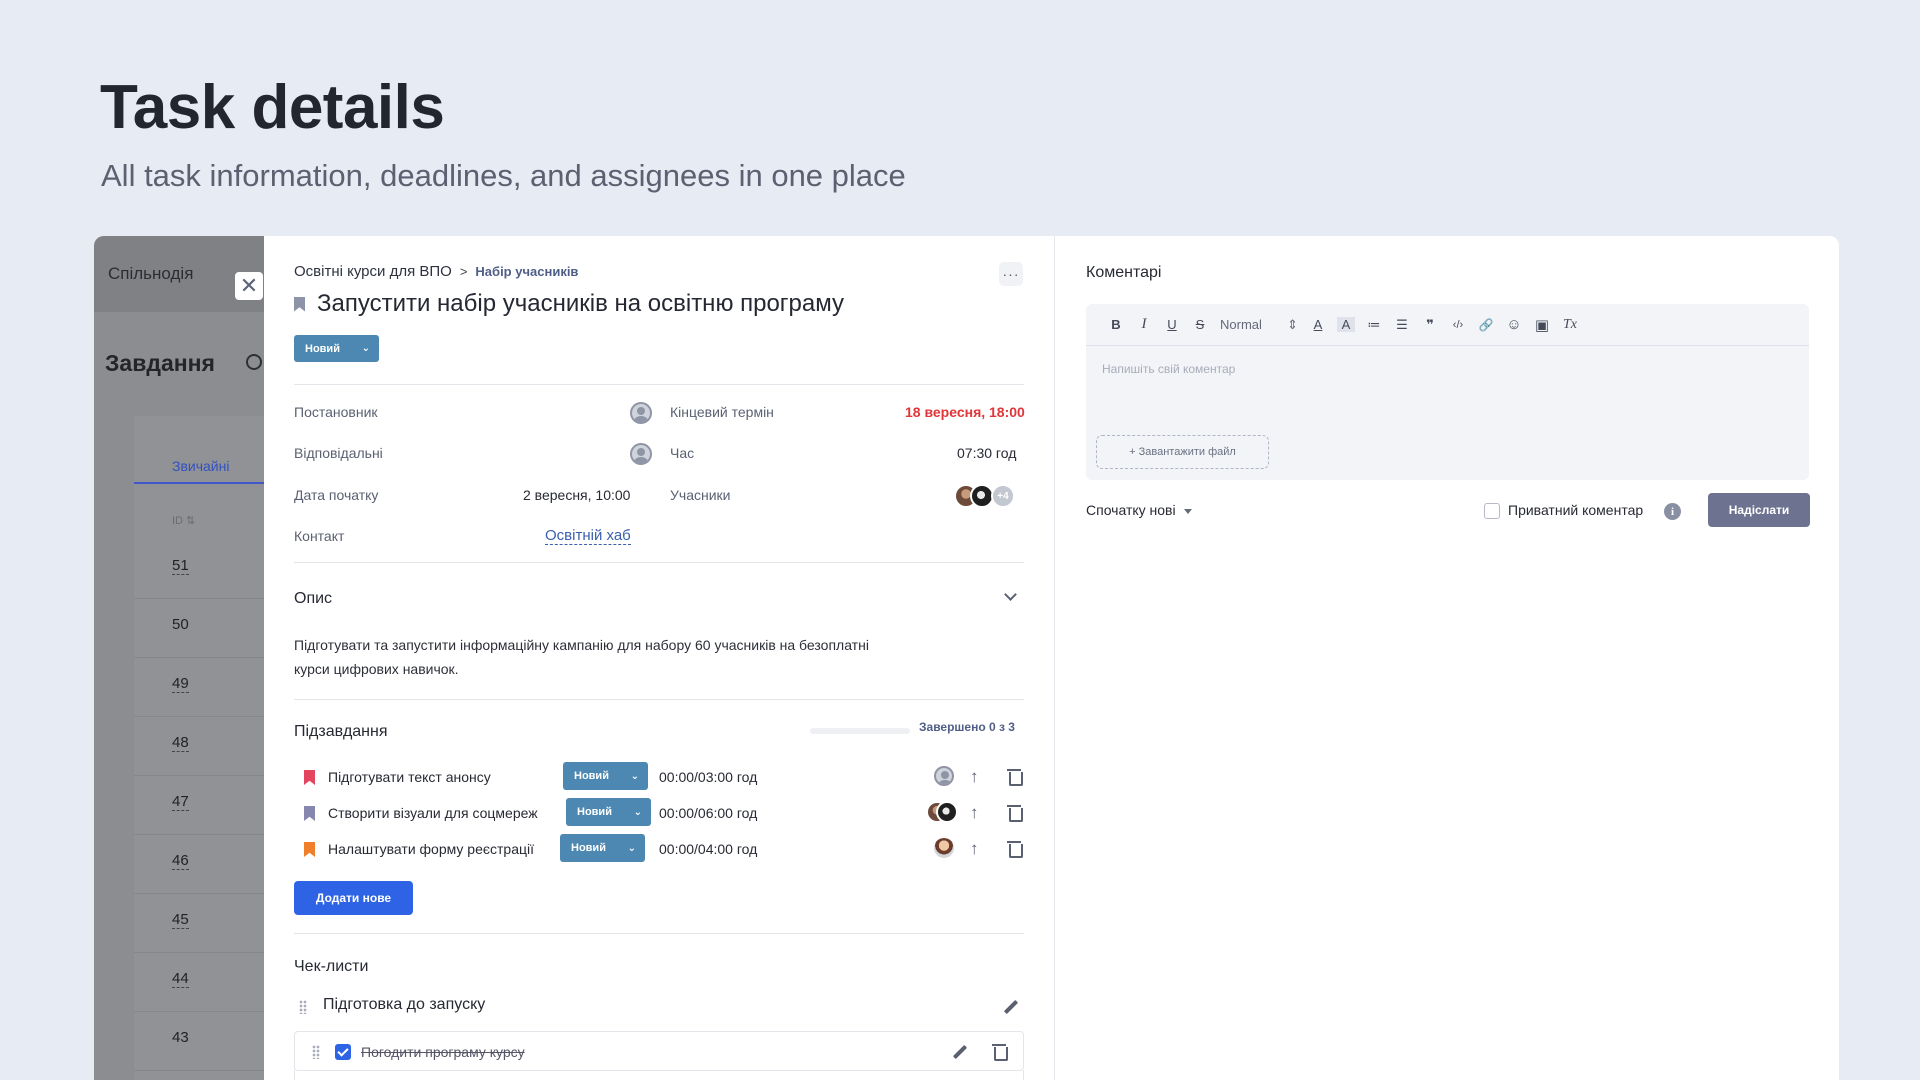 The image size is (1920, 1080). I want to click on page-title: Task details, so click(272, 107).